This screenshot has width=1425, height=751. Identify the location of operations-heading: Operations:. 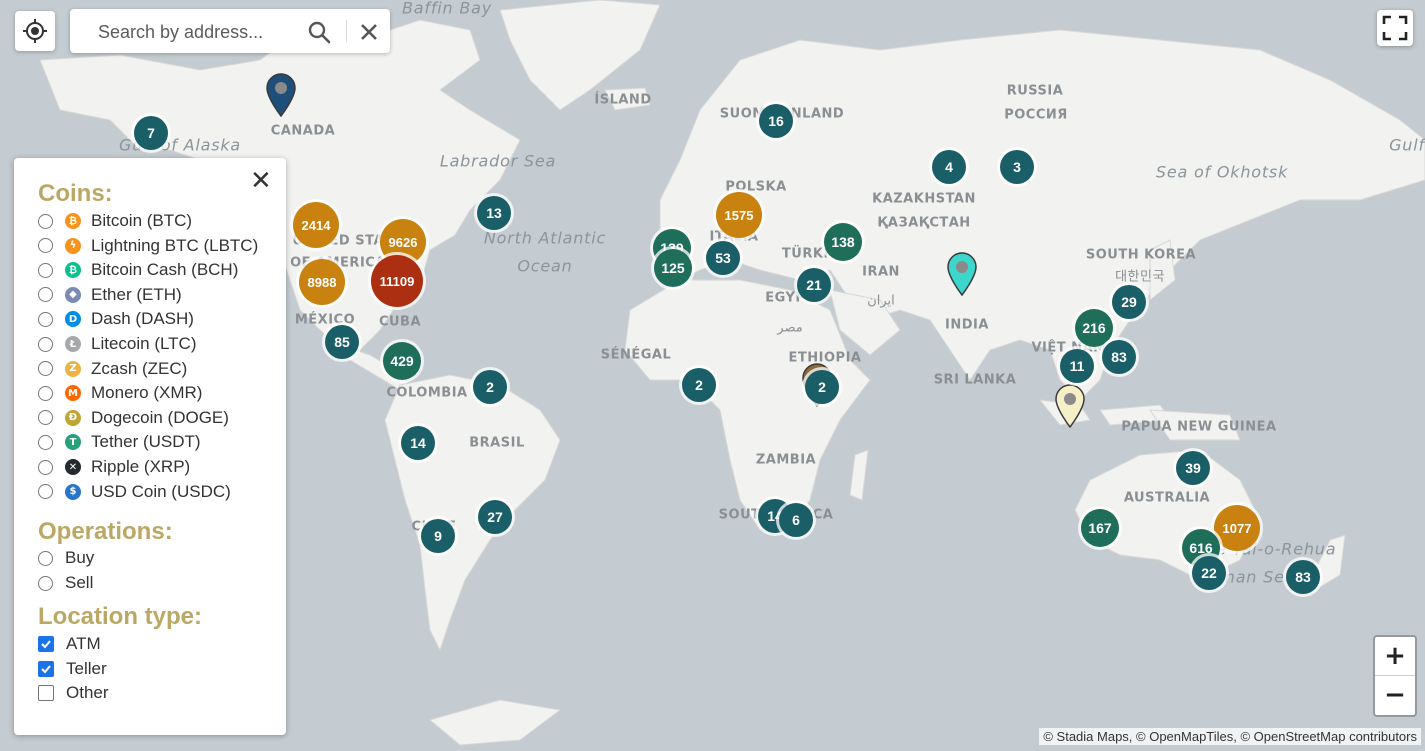
(105, 531).